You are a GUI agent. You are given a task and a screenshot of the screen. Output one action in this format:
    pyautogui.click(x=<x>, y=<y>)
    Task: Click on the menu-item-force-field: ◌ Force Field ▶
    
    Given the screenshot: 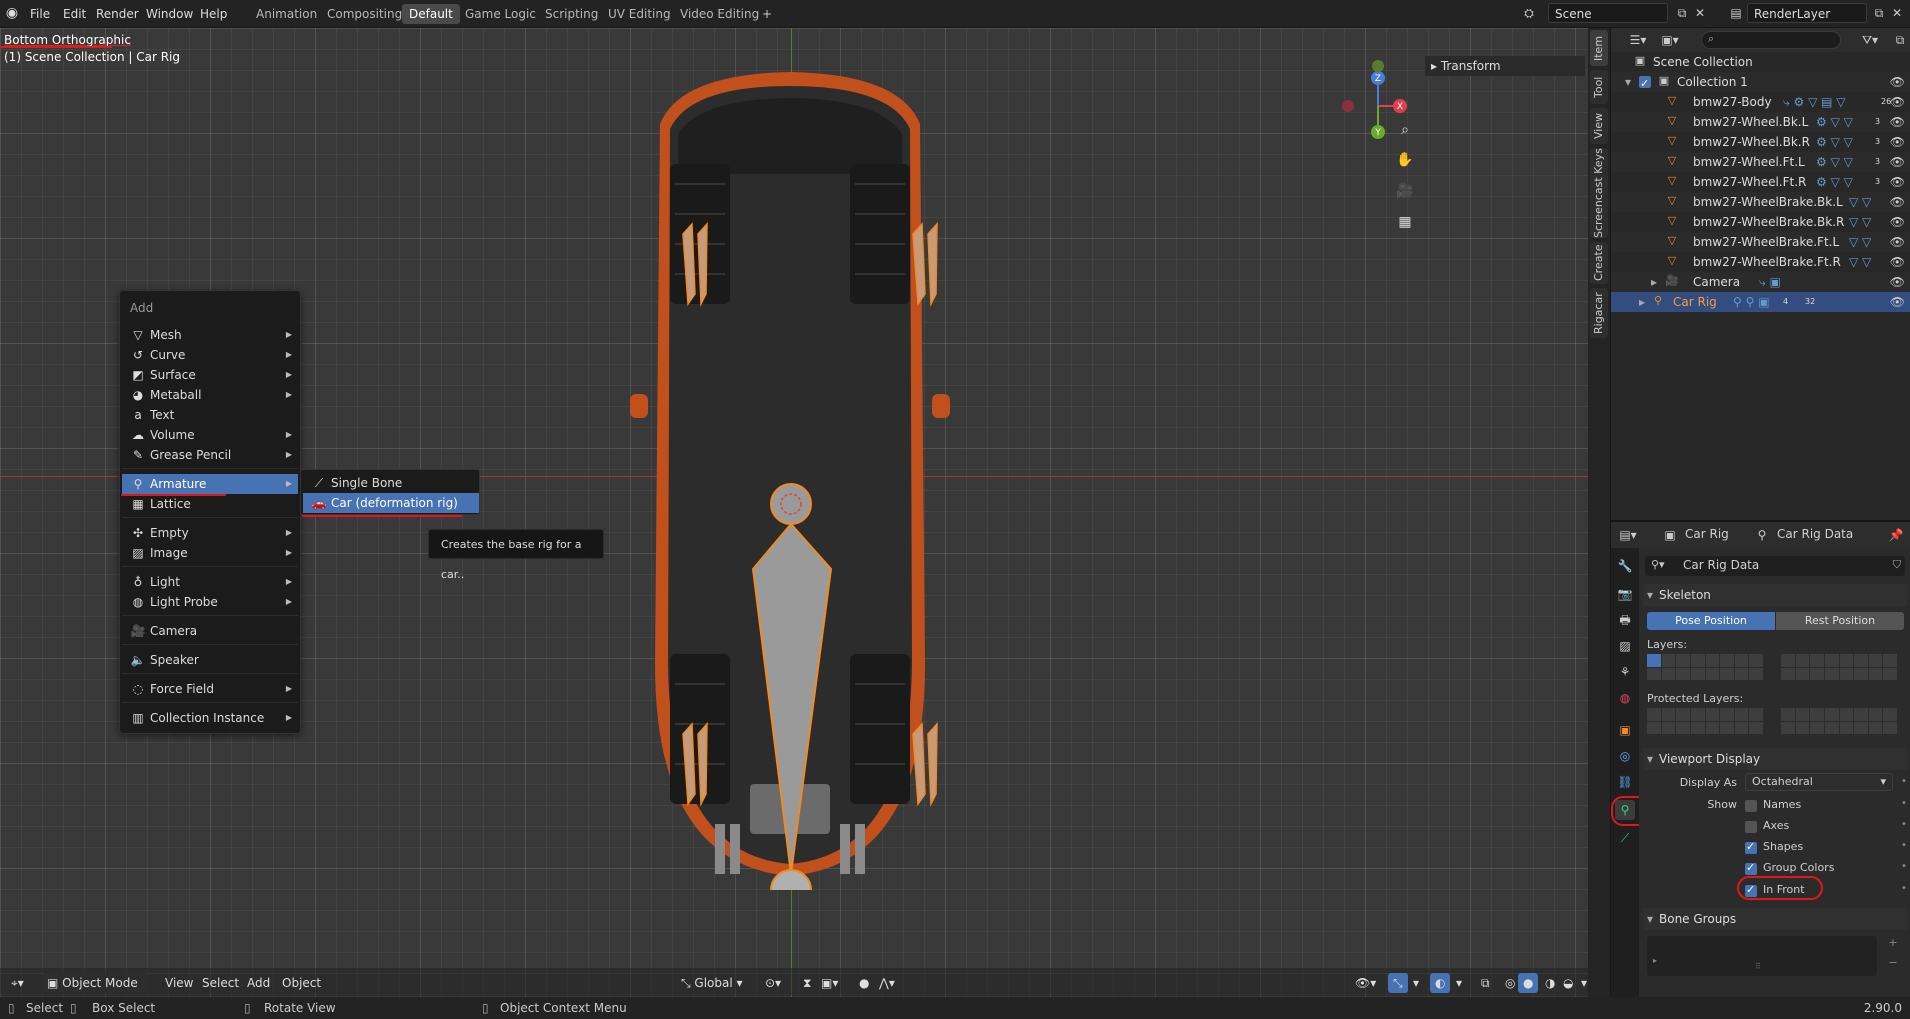 What is the action you would take?
    pyautogui.click(x=210, y=689)
    